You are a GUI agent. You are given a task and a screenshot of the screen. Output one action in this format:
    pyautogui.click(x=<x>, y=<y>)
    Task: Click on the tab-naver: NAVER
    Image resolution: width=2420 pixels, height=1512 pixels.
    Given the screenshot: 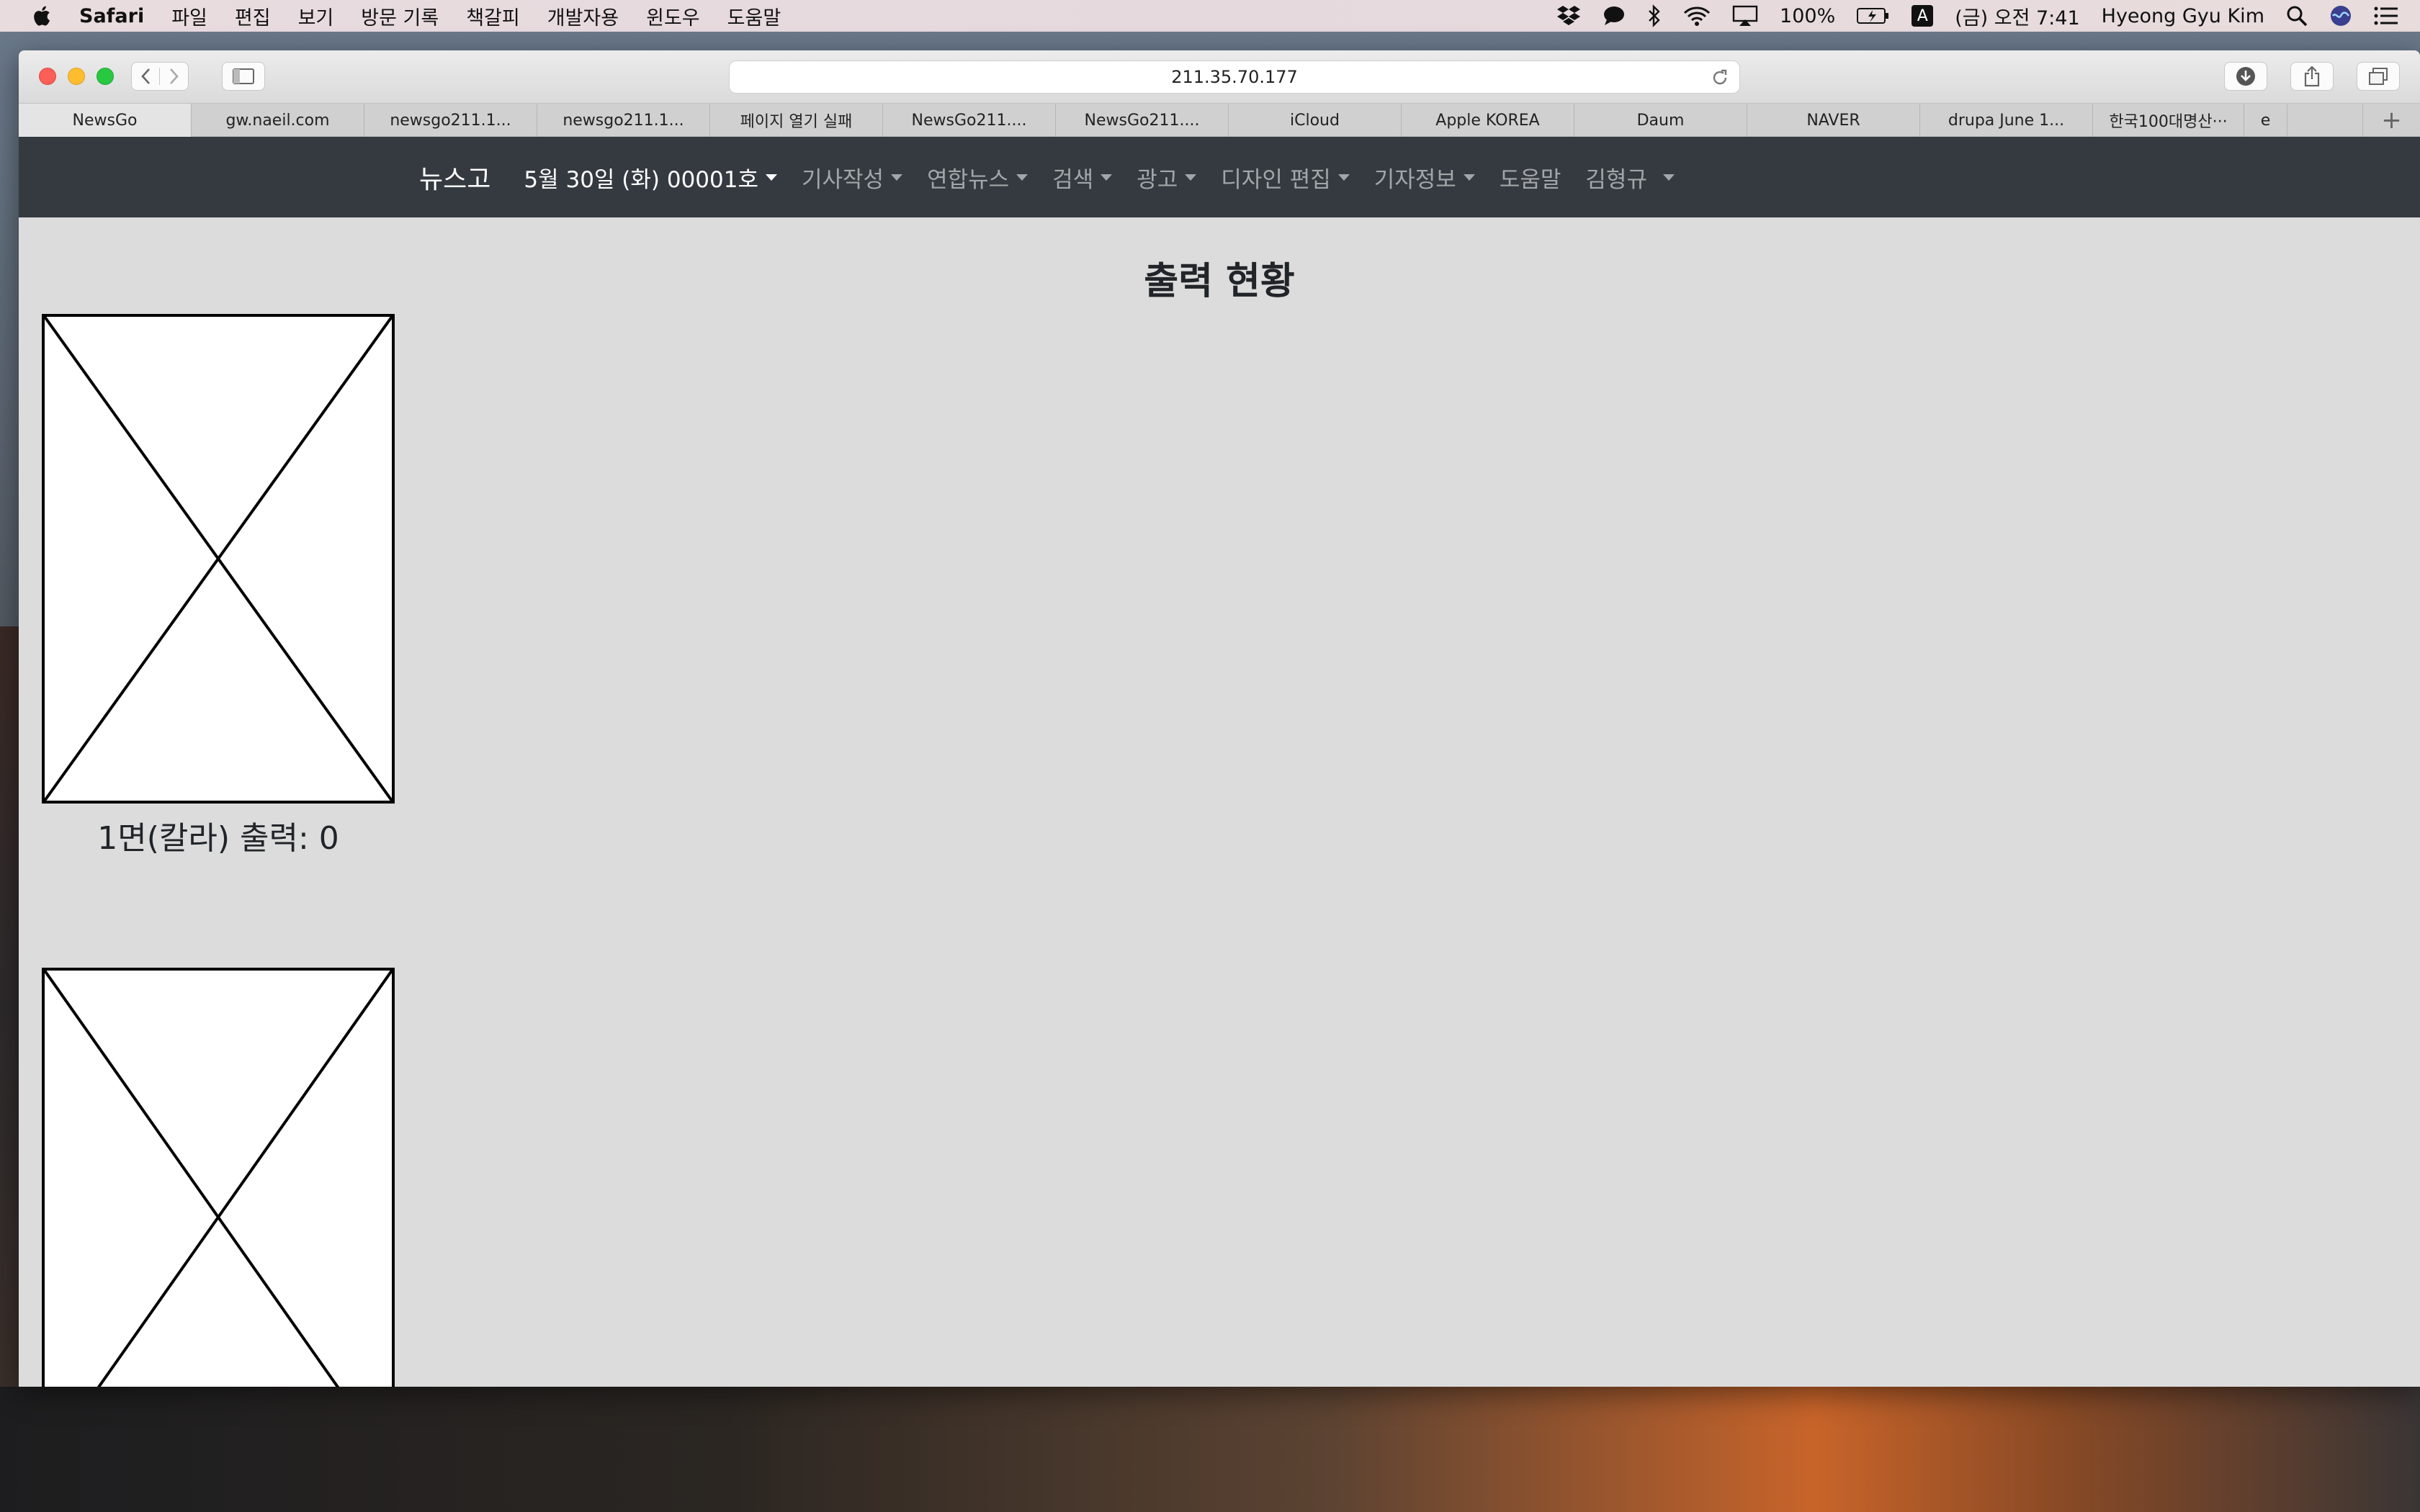 What is the action you would take?
    pyautogui.click(x=1833, y=120)
    